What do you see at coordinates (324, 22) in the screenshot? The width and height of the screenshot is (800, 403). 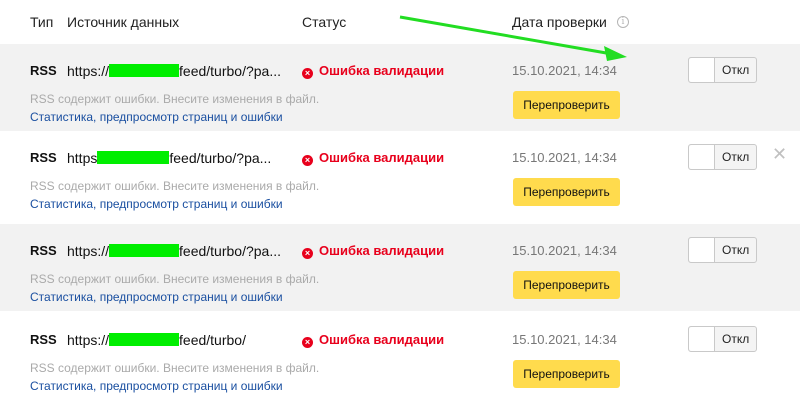 I see `column-status: Статус` at bounding box center [324, 22].